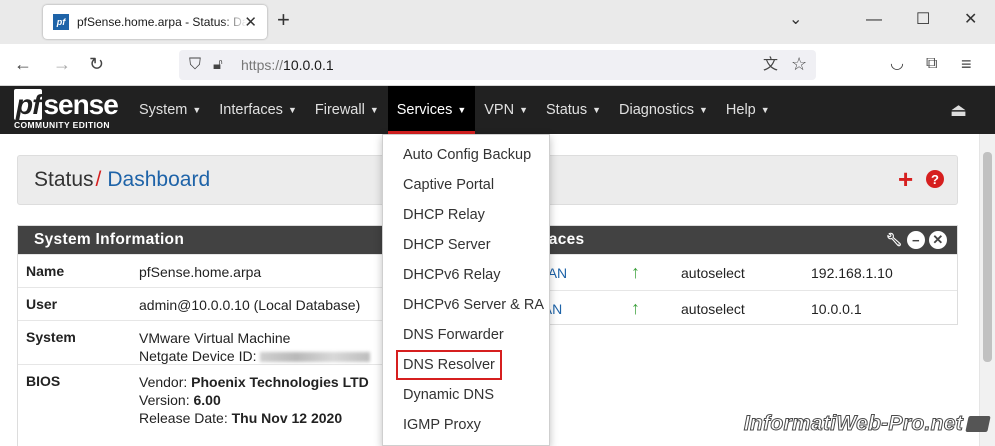 The image size is (995, 446). What do you see at coordinates (466, 306) in the screenshot?
I see `menu-item-dhcpv6-server-ra: DHCPv6 Server & RA` at bounding box center [466, 306].